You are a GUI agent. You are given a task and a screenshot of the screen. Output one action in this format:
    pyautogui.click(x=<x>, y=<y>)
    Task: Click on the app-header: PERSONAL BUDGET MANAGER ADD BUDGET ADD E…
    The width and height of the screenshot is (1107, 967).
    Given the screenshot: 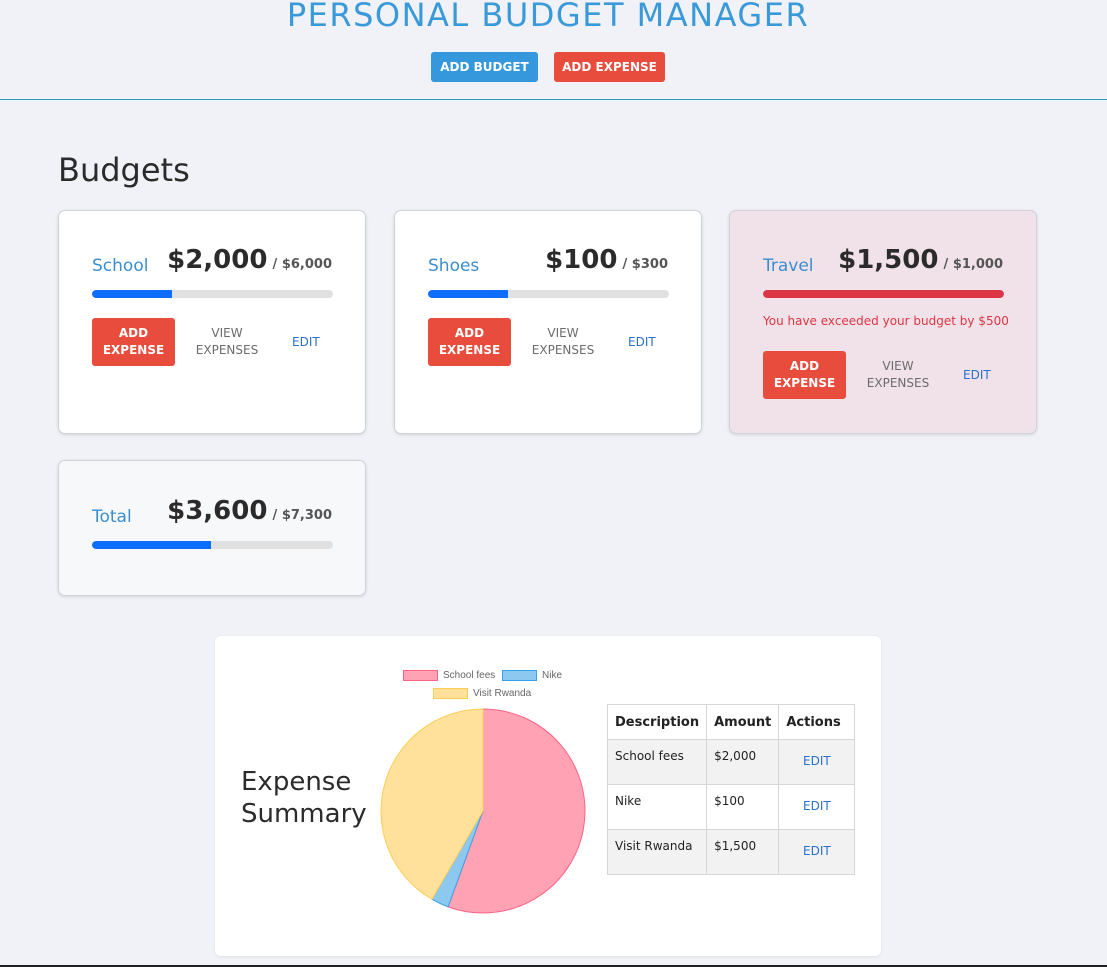 What is the action you would take?
    pyautogui.click(x=553, y=50)
    